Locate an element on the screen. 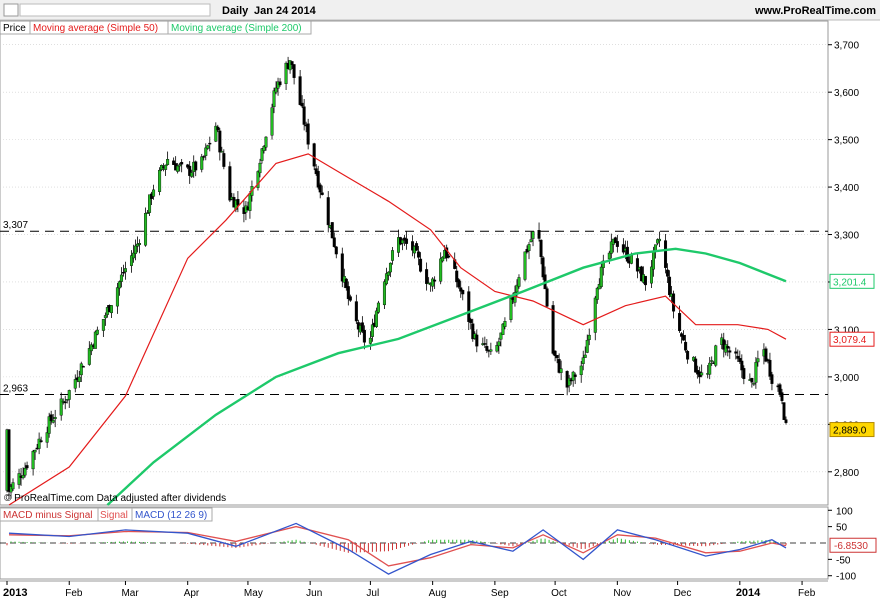  macd-legend: MACD minus Signal Signal MACD (12 26 9) is located at coordinates (106, 514).